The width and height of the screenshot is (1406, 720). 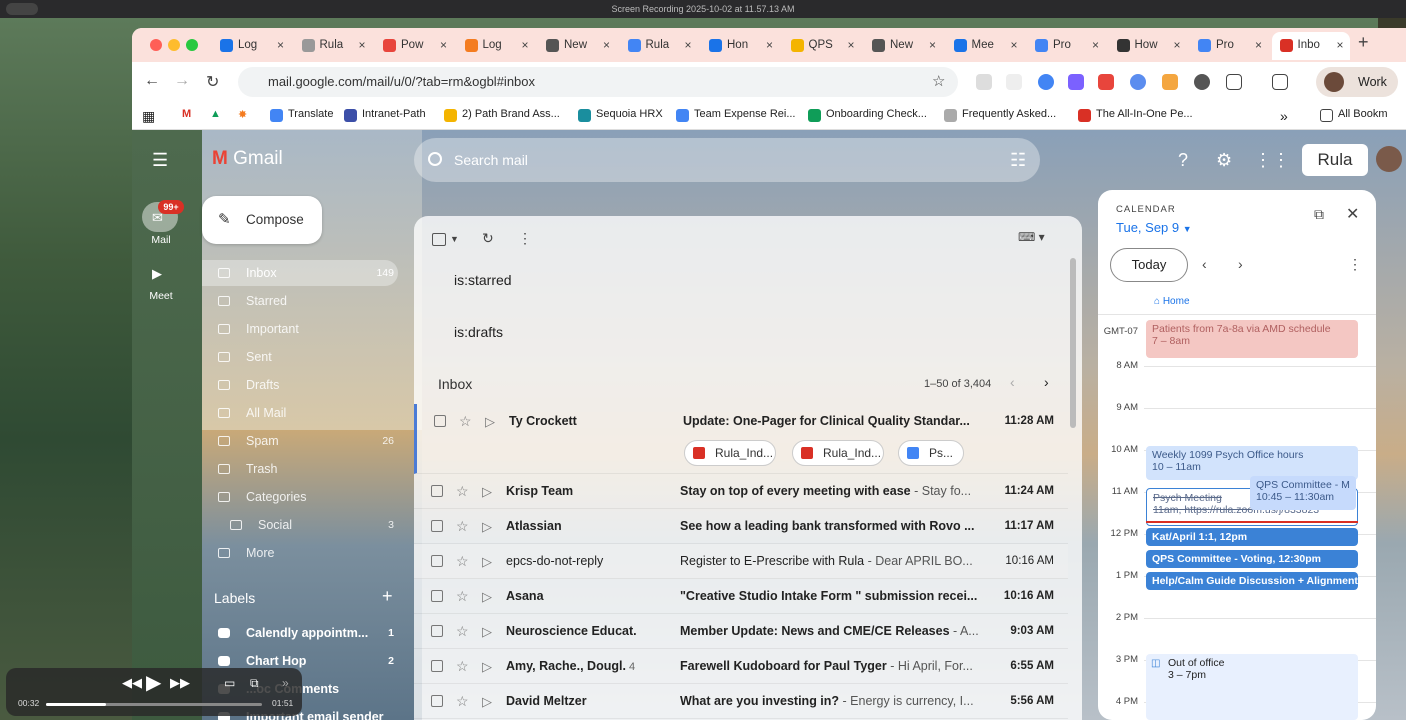 What do you see at coordinates (1172, 301) in the screenshot?
I see `working-location-chip: ⌂ Home` at bounding box center [1172, 301].